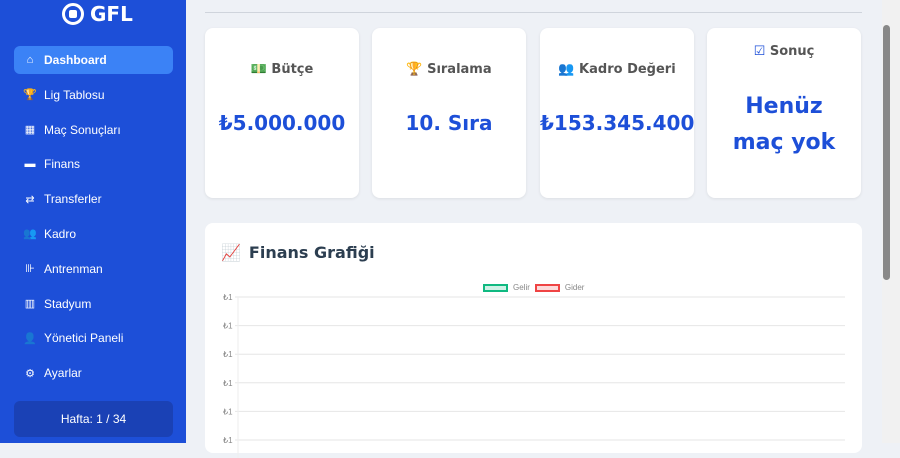 Image resolution: width=900 pixels, height=458 pixels. Describe the element at coordinates (311, 252) in the screenshot. I see `chart-title-text: Finans Grafiği` at that location.